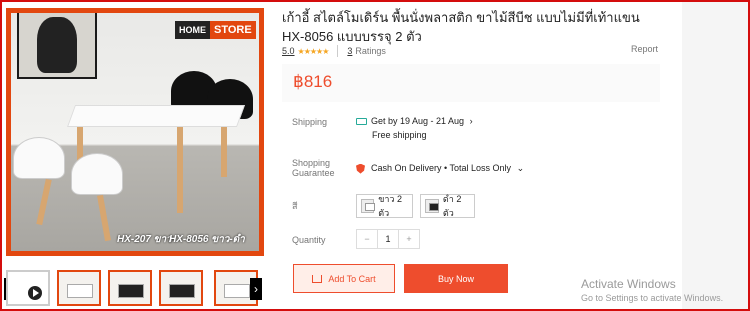  I want to click on guarantee-text: Cash On Delivery • Total Loss Only, so click(441, 168).